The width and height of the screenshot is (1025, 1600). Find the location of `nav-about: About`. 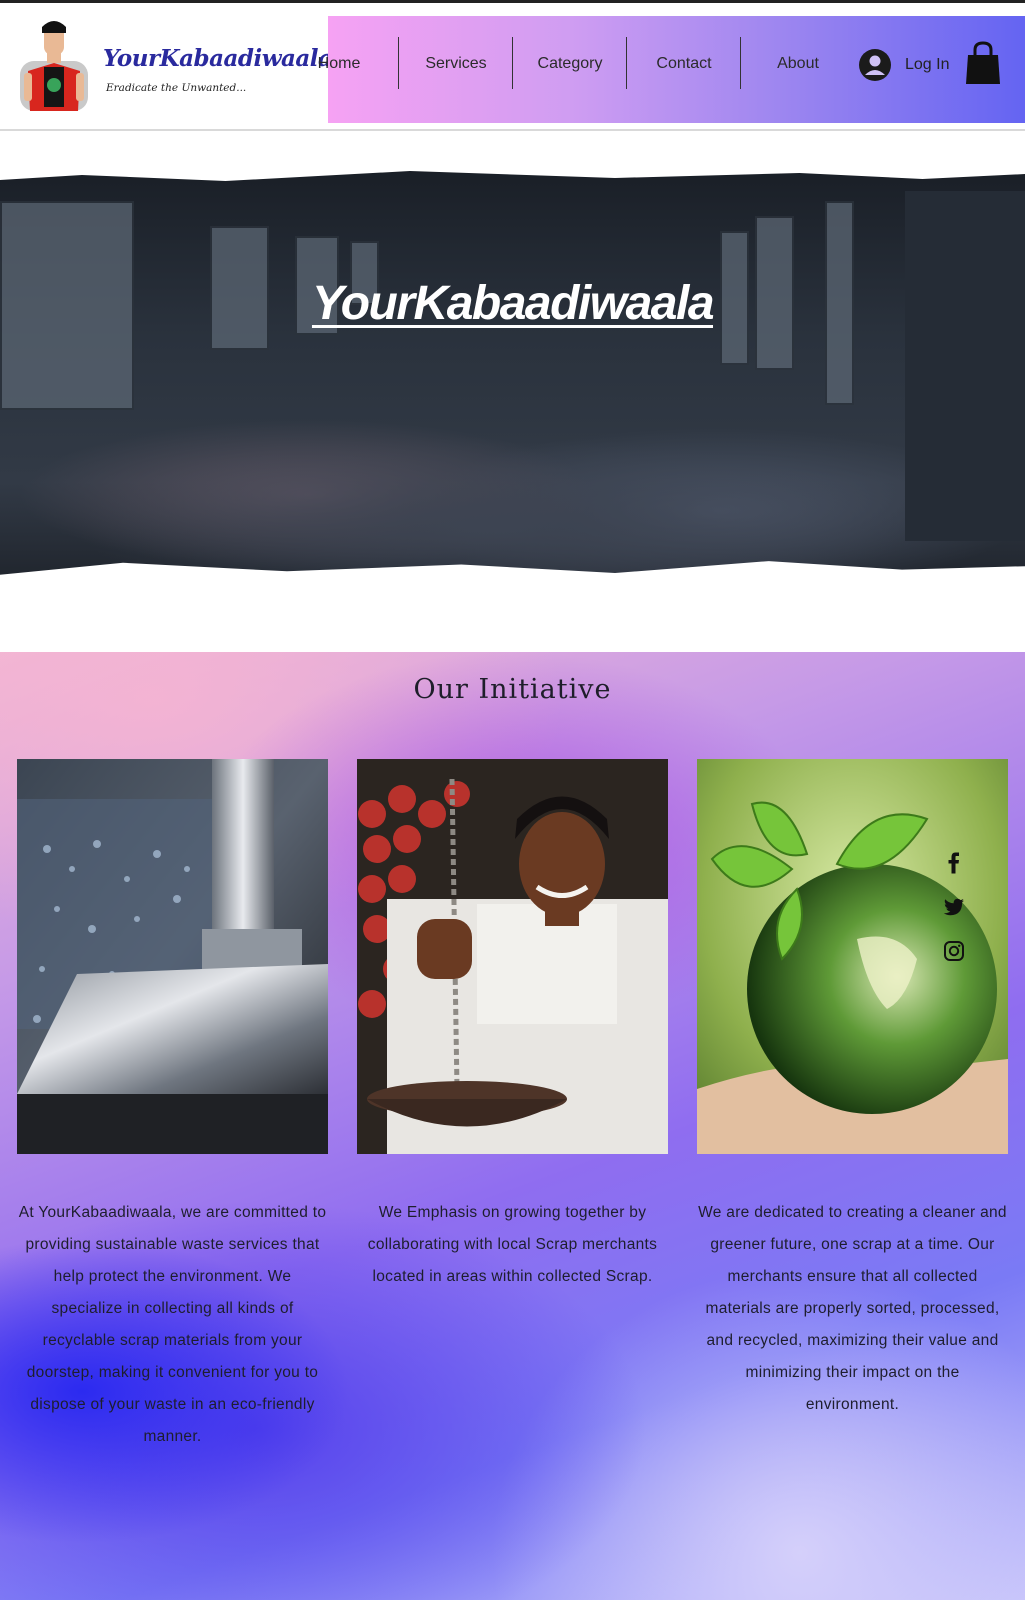

nav-about: About is located at coordinates (798, 69).